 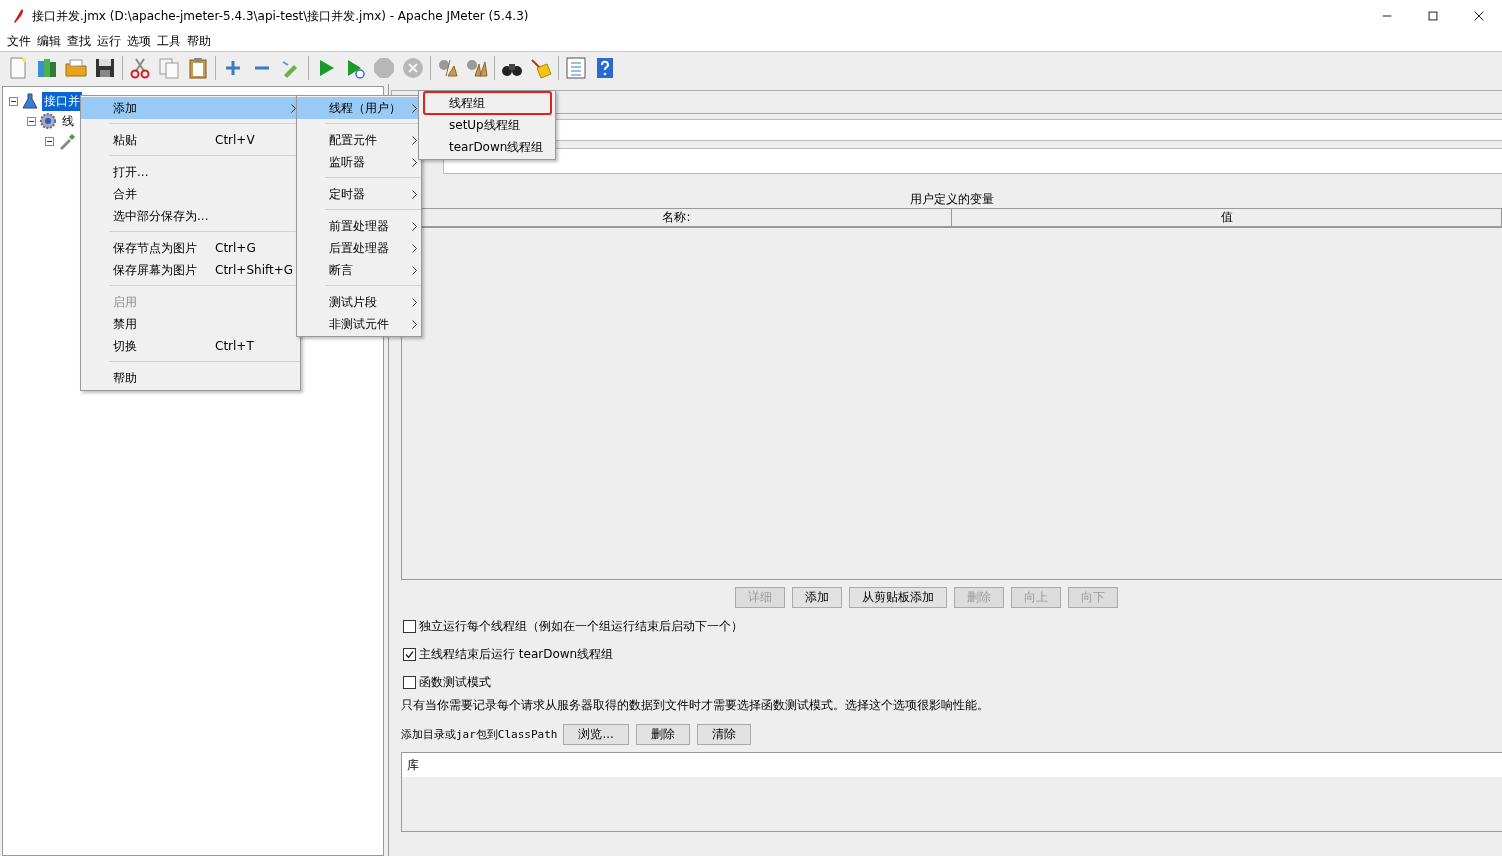 I want to click on menu-item: 定时器, so click(x=359, y=194).